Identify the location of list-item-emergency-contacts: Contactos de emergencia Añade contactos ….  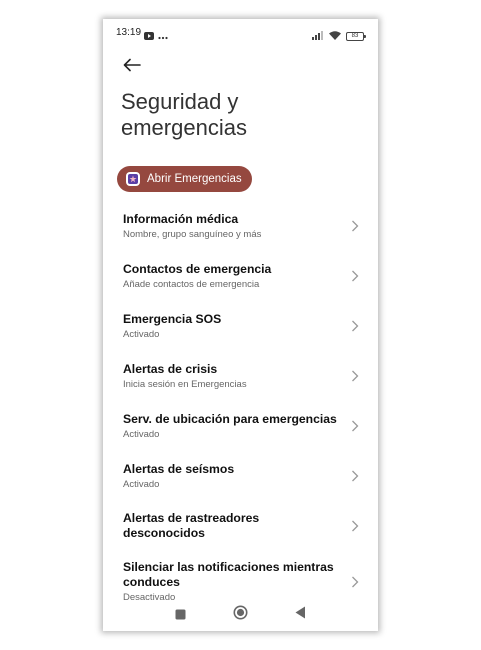
(240, 276).